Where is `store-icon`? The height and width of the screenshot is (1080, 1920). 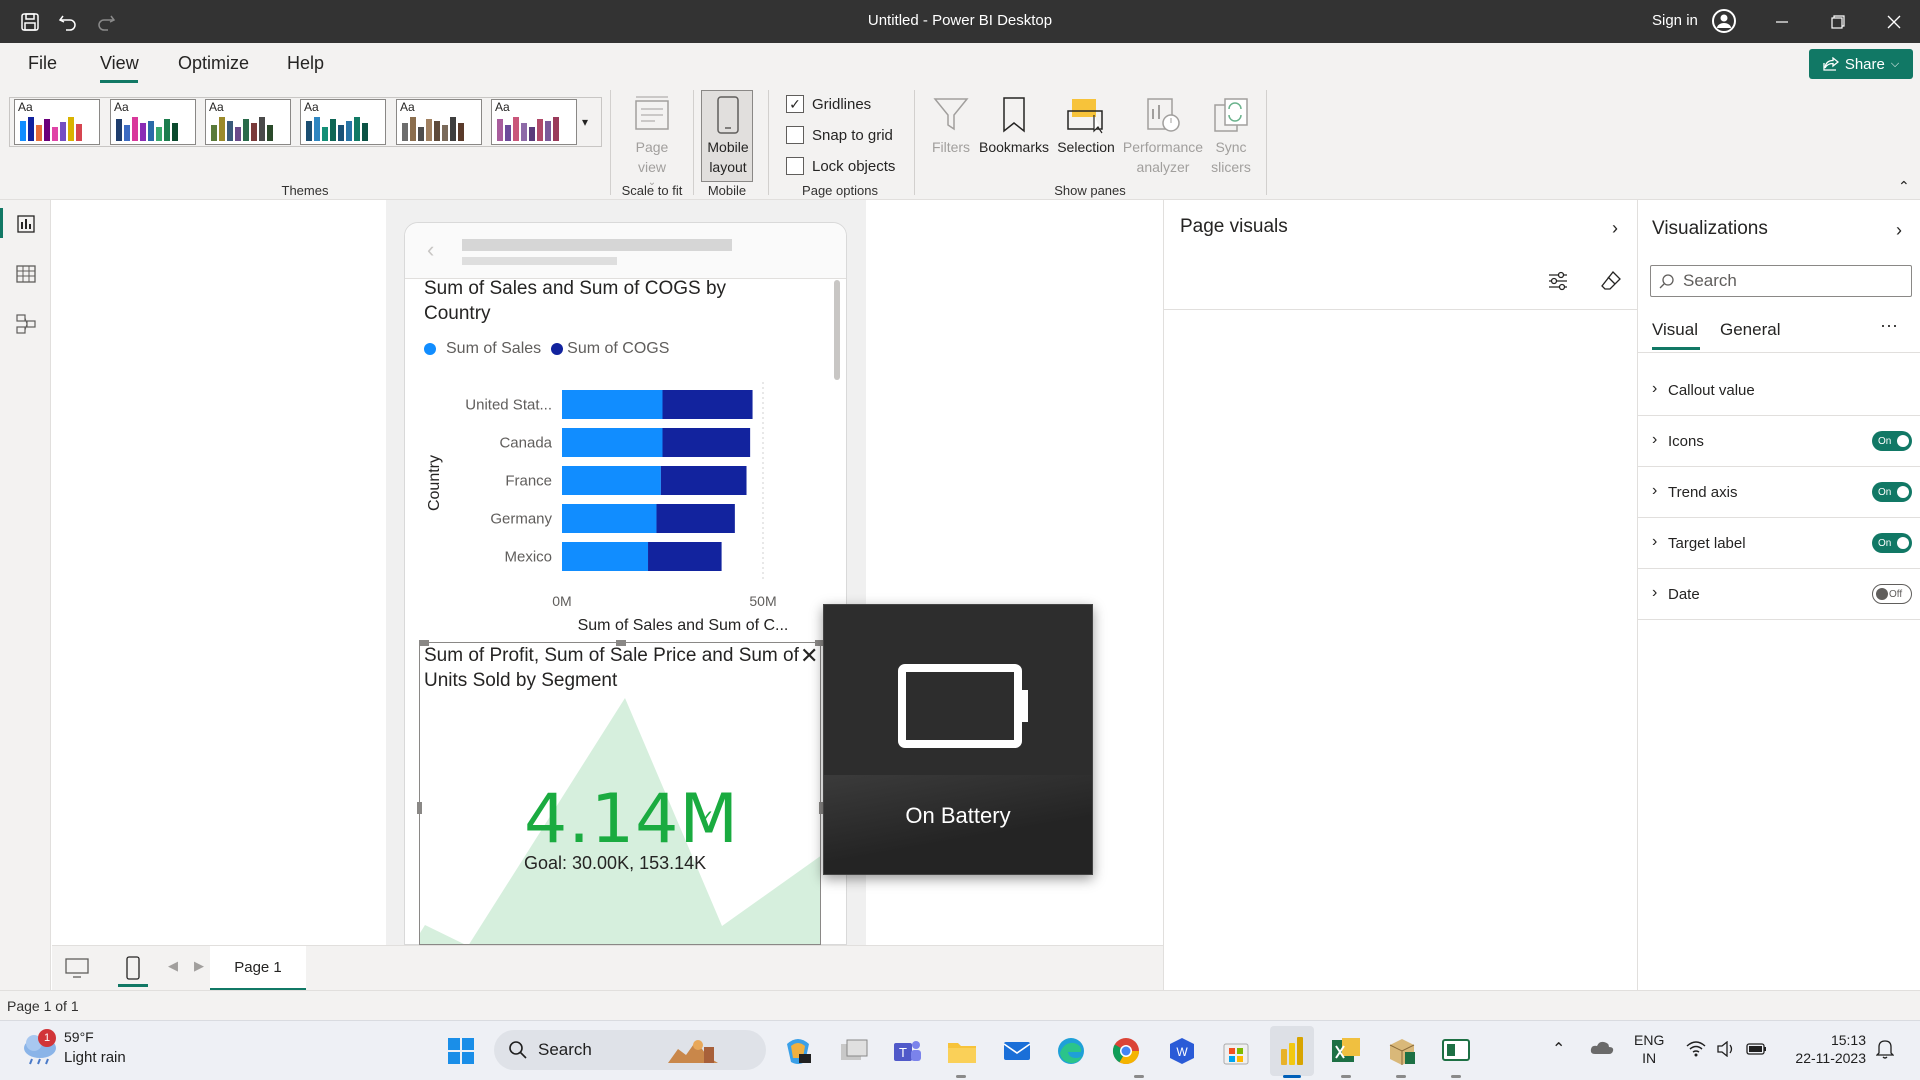
store-icon is located at coordinates (1236, 1051).